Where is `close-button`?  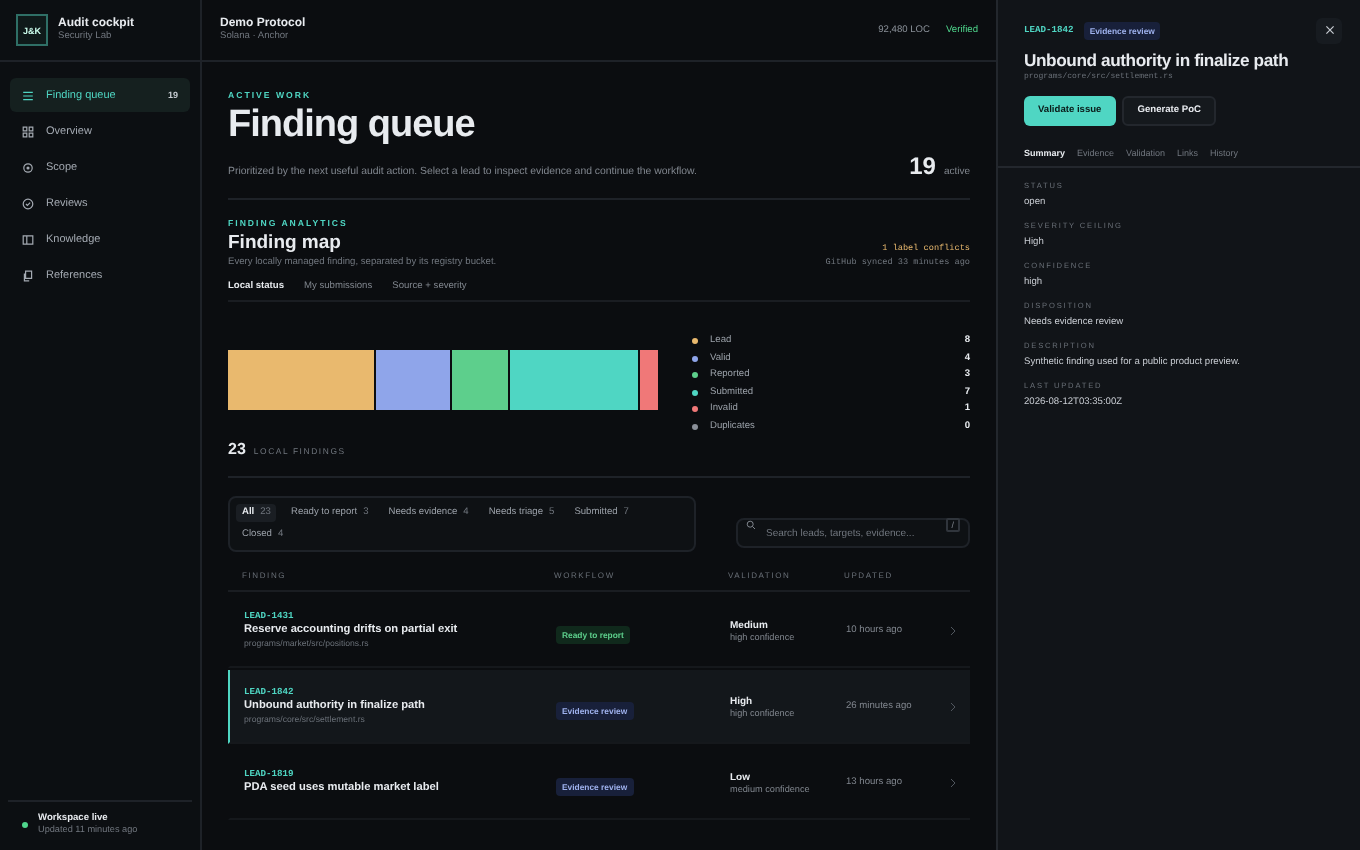
close-button is located at coordinates (1329, 30).